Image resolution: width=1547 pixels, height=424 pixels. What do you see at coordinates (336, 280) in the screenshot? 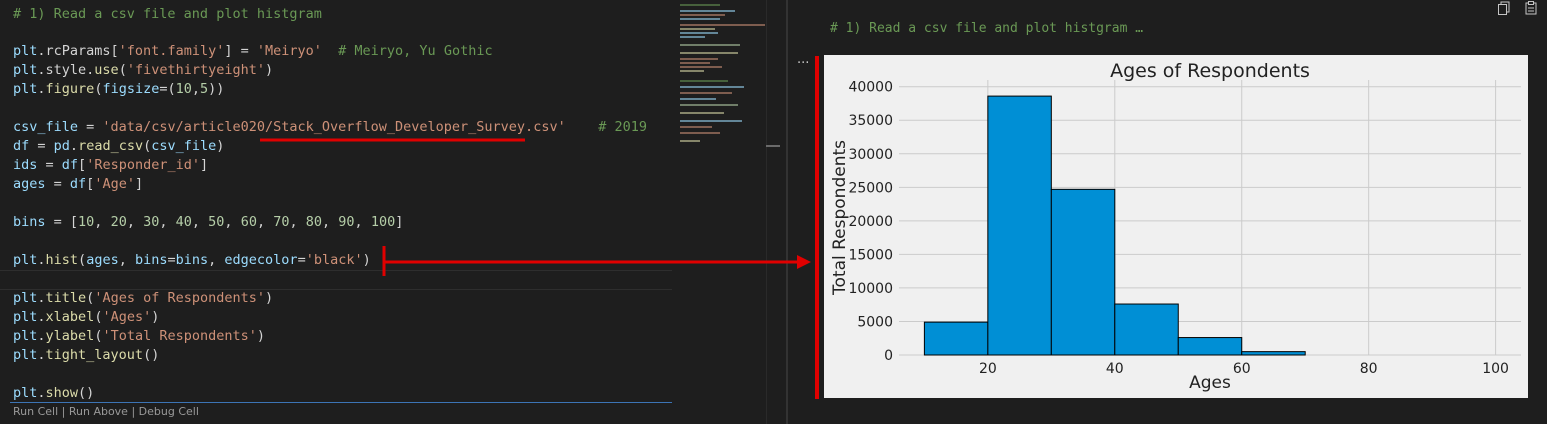
I see `current-line-highlight` at bounding box center [336, 280].